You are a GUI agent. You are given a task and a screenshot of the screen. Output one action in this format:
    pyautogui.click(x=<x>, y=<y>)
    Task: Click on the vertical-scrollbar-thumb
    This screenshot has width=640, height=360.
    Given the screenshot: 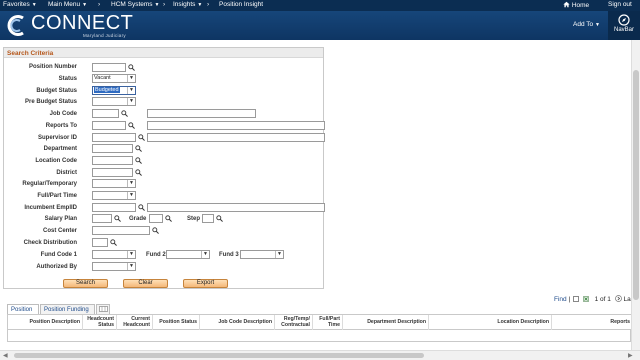 What is the action you would take?
    pyautogui.click(x=636, y=185)
    